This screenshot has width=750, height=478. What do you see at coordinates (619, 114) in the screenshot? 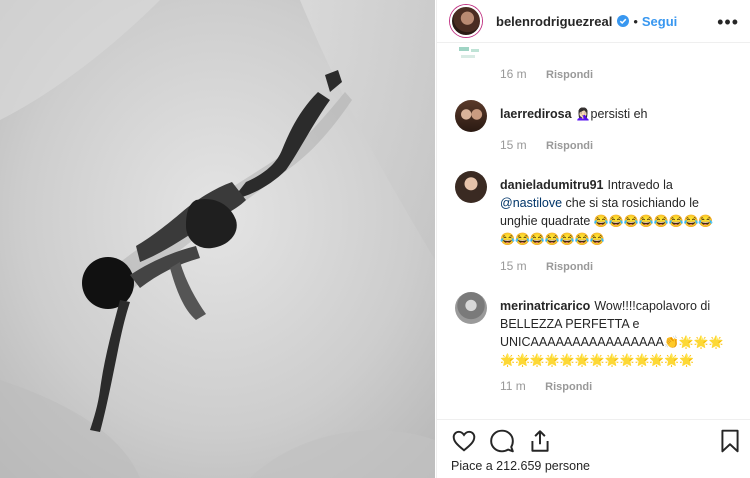
I see `comment-text: persisti eh` at bounding box center [619, 114].